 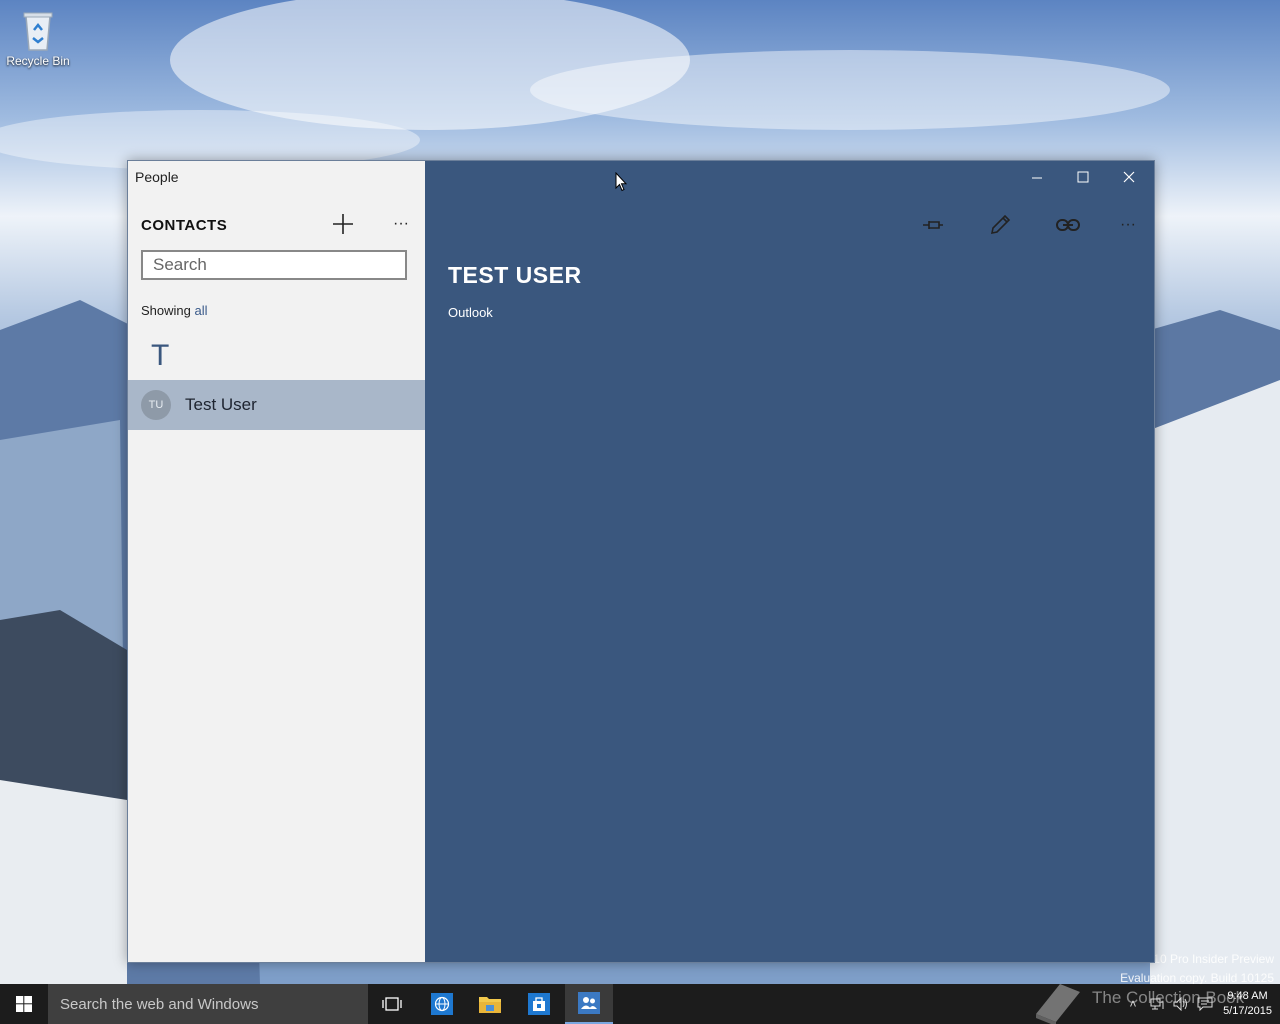 I want to click on plus-icon, so click(x=343, y=224).